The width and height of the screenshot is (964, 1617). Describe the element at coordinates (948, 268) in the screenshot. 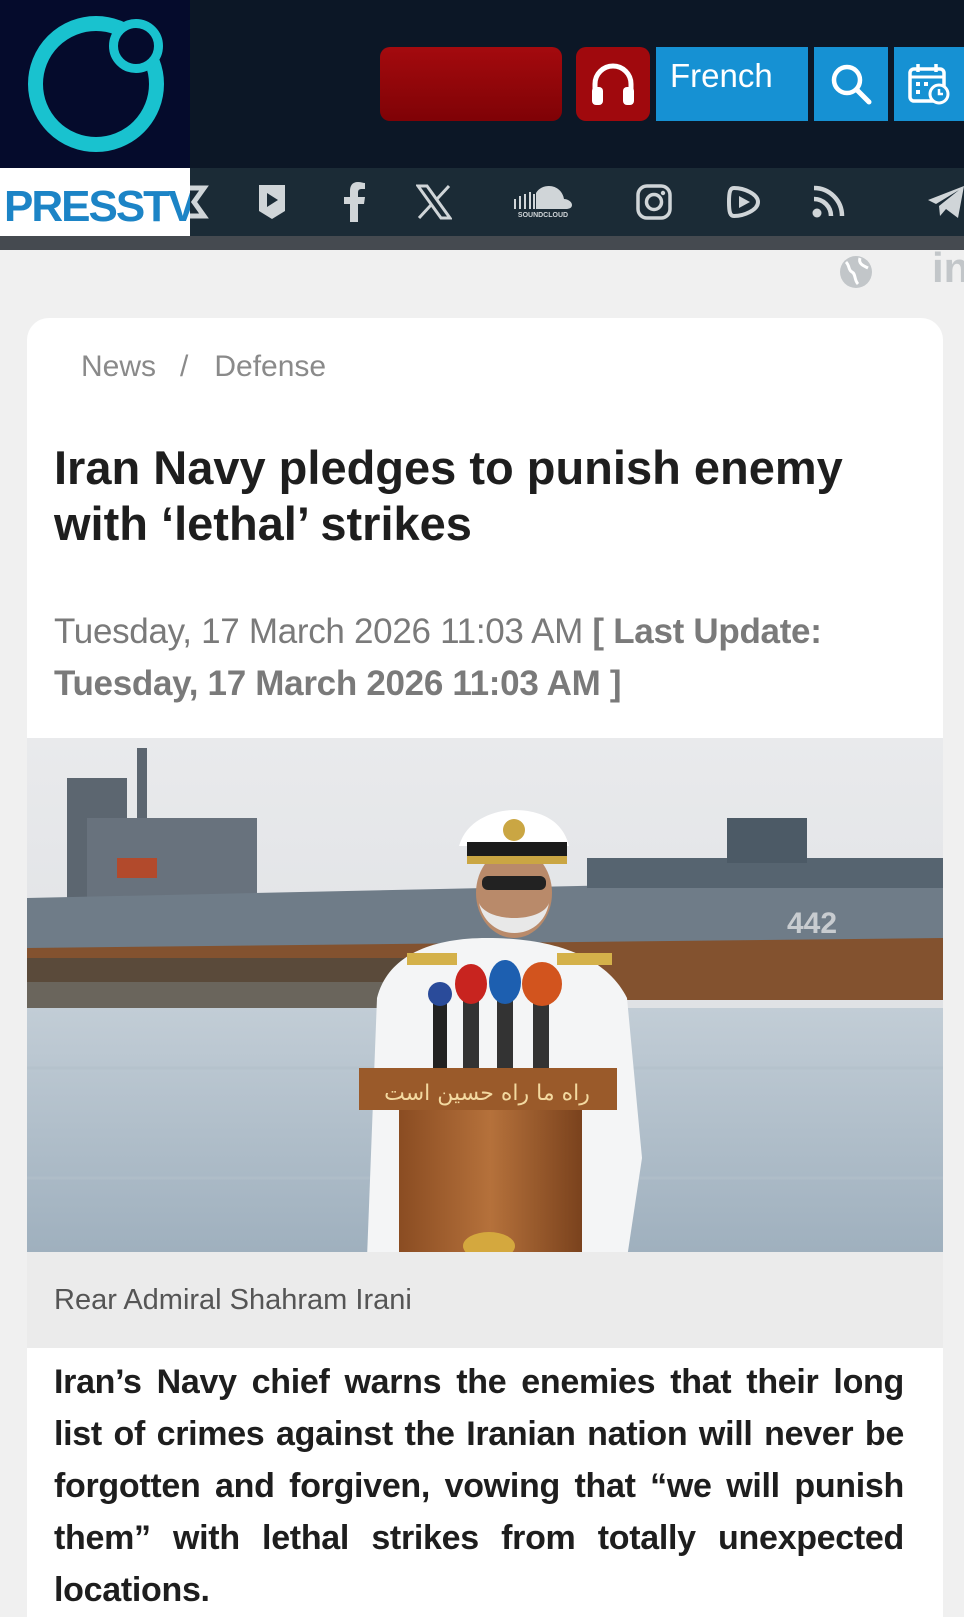

I see `linkedin-icon: in` at that location.